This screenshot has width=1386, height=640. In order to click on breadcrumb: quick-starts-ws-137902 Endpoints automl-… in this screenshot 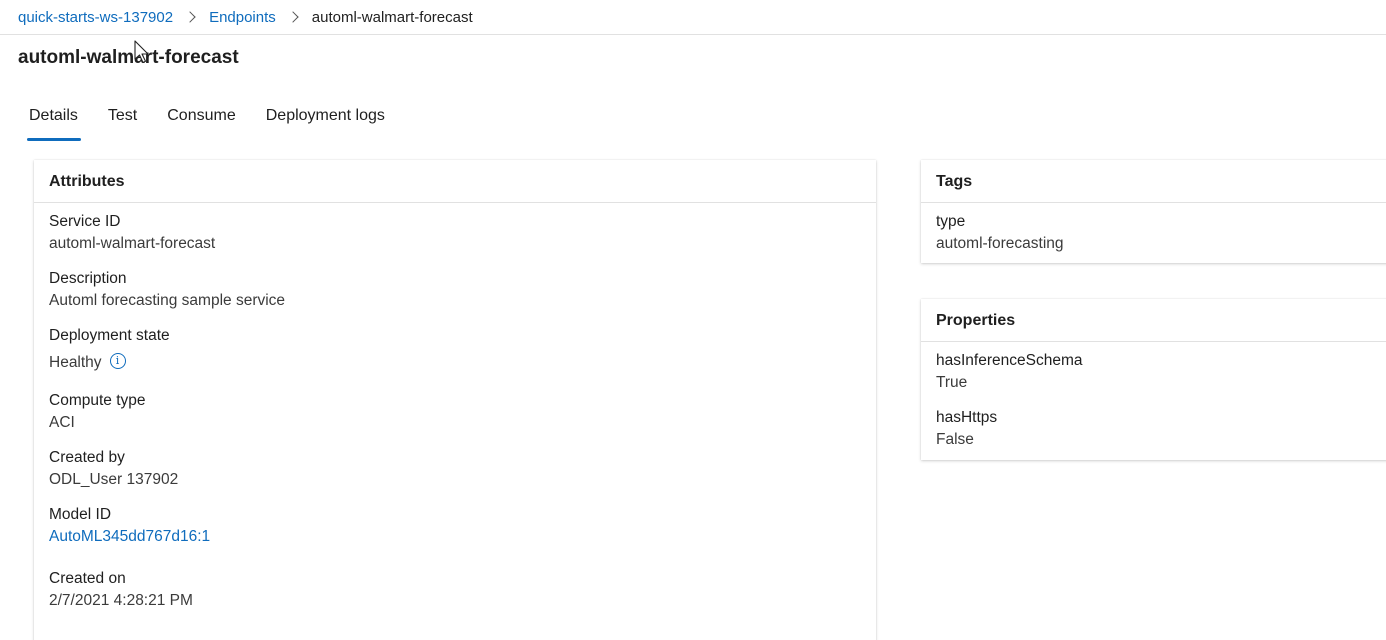, I will do `click(245, 17)`.